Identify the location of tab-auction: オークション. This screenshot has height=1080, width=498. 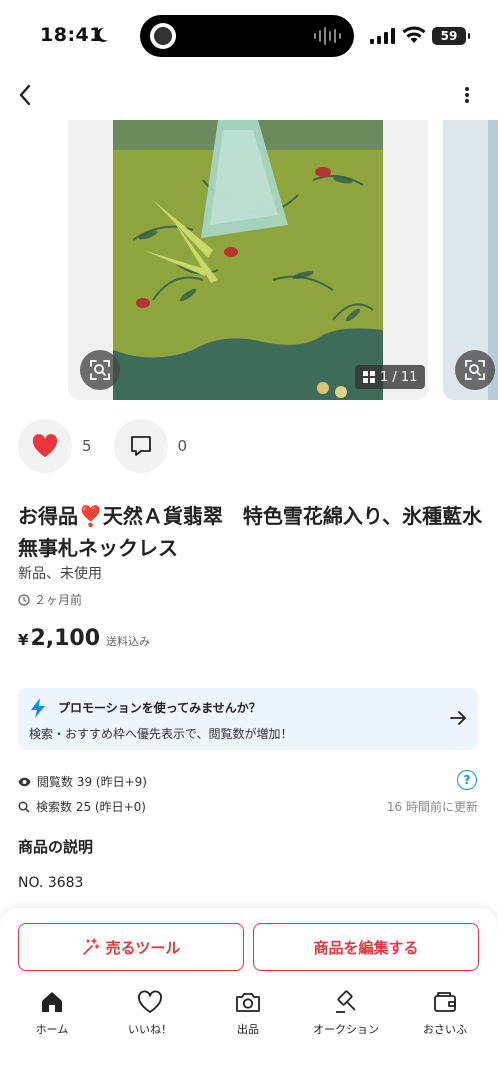
(346, 1012).